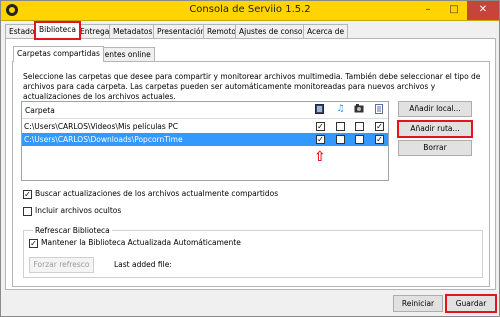 The height and width of the screenshot is (317, 500). I want to click on force-refresh-button: Forzar refresco, so click(61, 265).